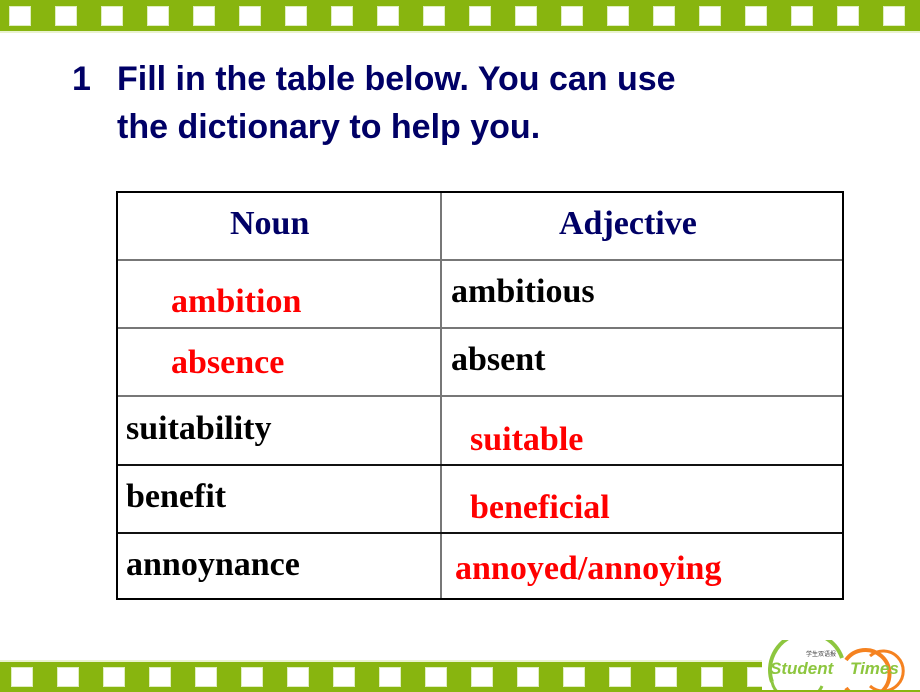 The height and width of the screenshot is (692, 920). Describe the element at coordinates (588, 568) in the screenshot. I see `adjective-cell-answer: annoyed/annoying` at that location.